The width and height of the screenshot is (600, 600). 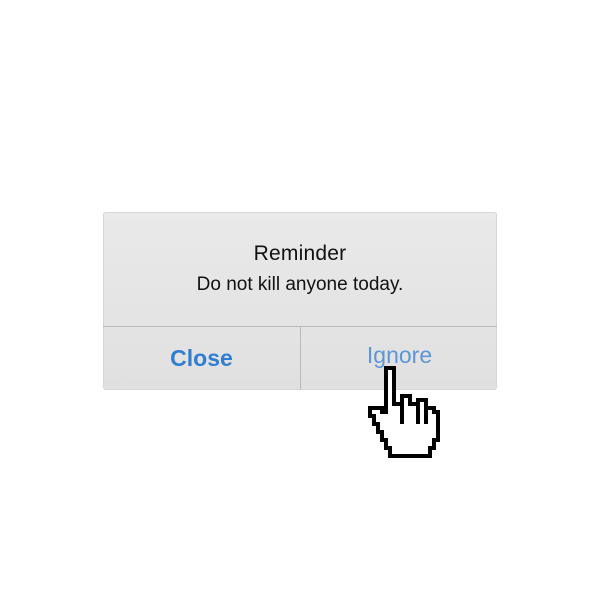 I want to click on close-button: Close, so click(x=201, y=358).